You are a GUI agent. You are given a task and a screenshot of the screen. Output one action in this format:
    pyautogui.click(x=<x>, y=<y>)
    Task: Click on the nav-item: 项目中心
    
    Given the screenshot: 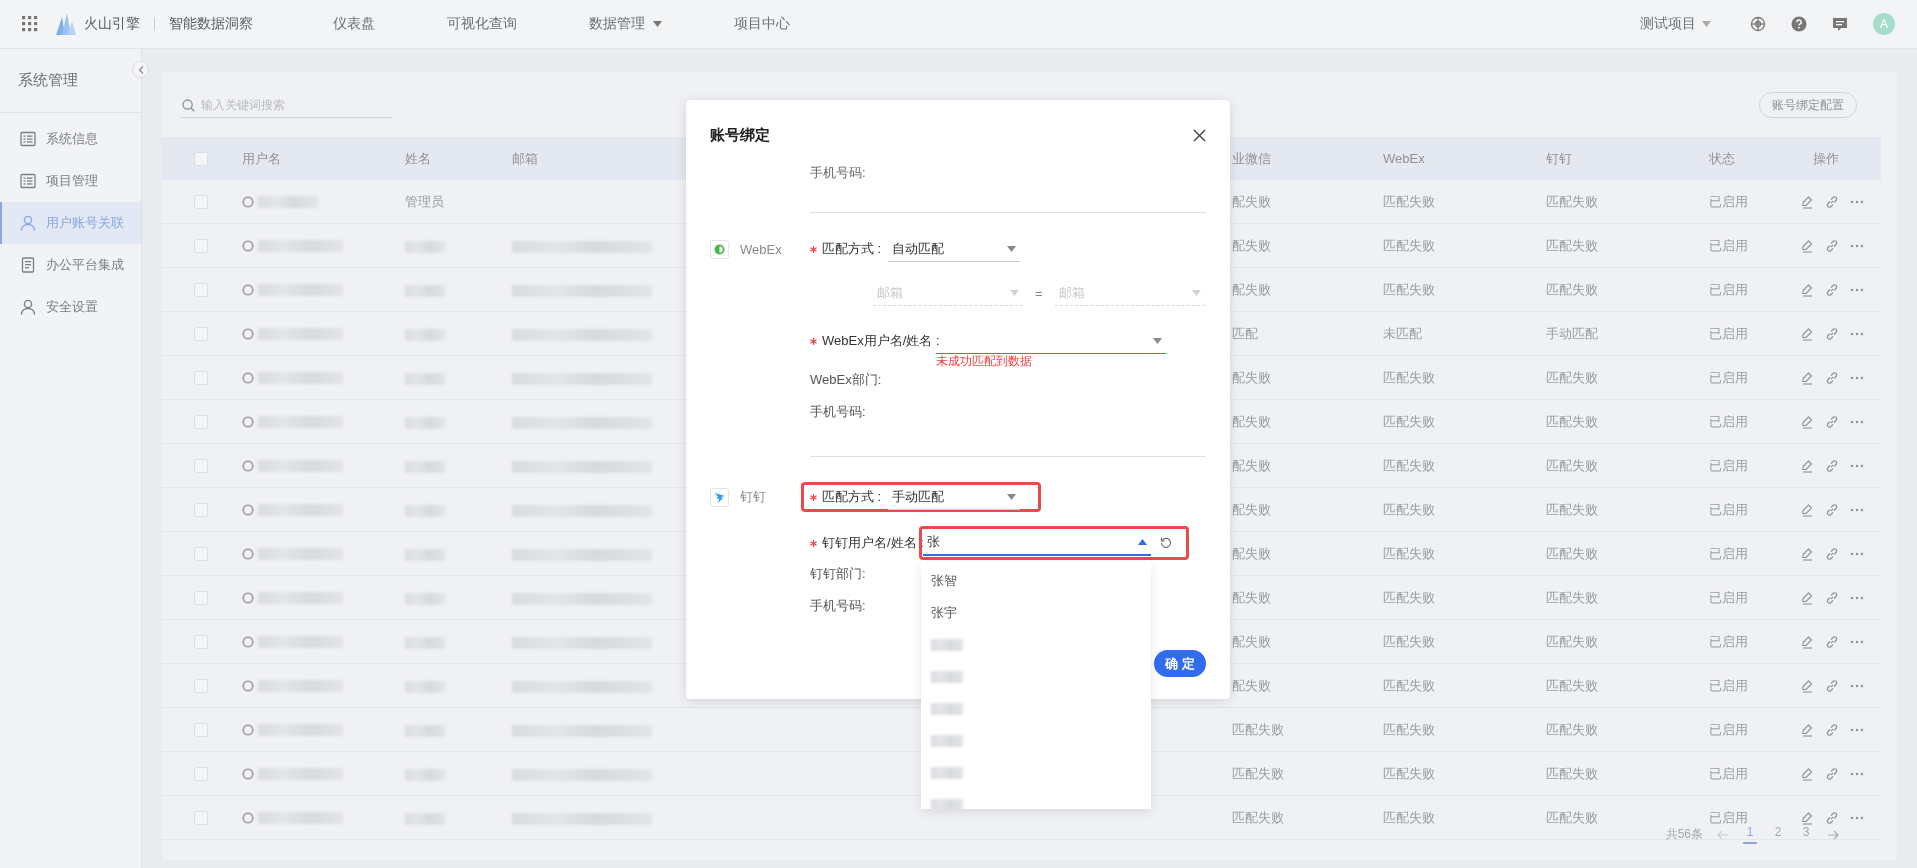 What is the action you would take?
    pyautogui.click(x=762, y=24)
    